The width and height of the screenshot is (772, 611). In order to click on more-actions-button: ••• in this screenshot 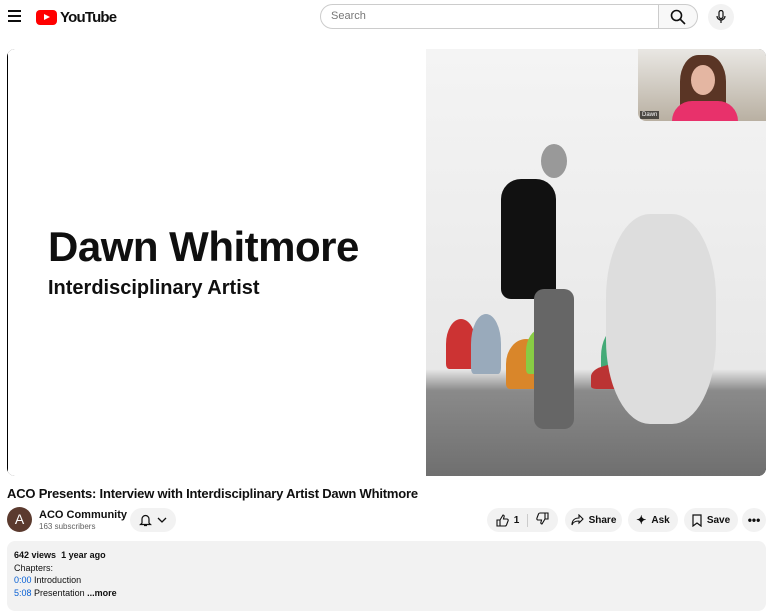, I will do `click(754, 520)`.